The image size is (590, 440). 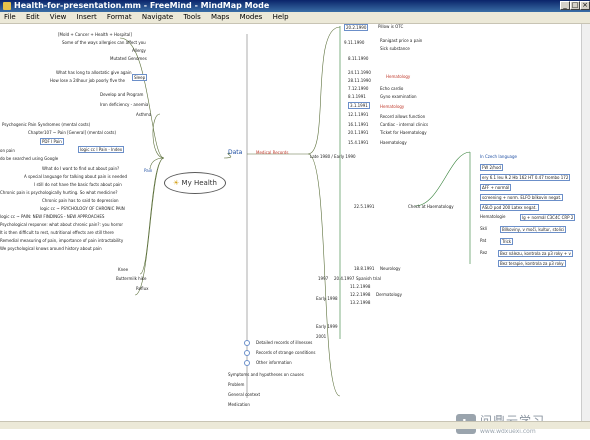 I want to click on detail-node: Spanish trial, so click(x=368, y=278).